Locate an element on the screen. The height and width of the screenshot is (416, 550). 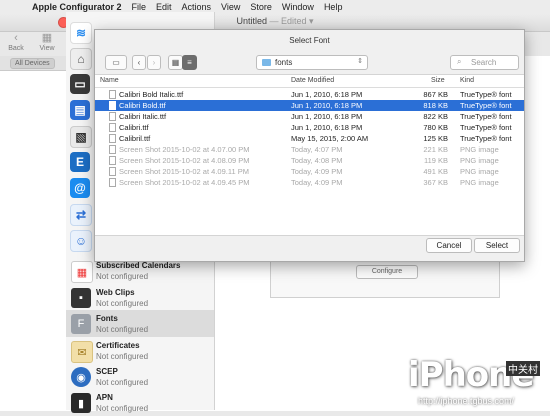
file-size: 818 KB is located at coordinates (435, 105).